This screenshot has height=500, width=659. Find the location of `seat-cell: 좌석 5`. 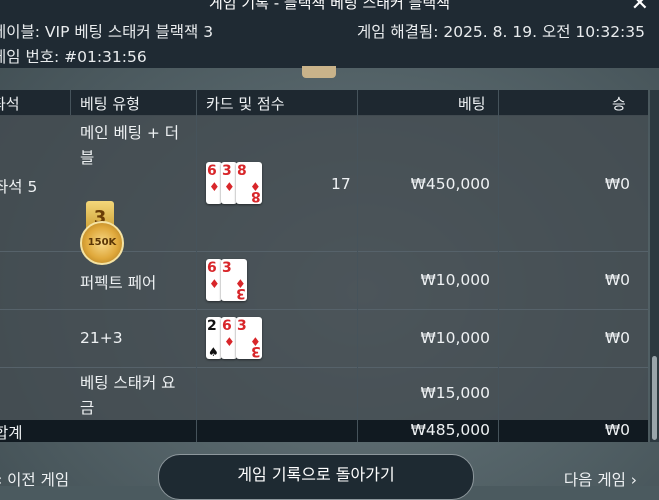

seat-cell: 좌석 5 is located at coordinates (19, 187).